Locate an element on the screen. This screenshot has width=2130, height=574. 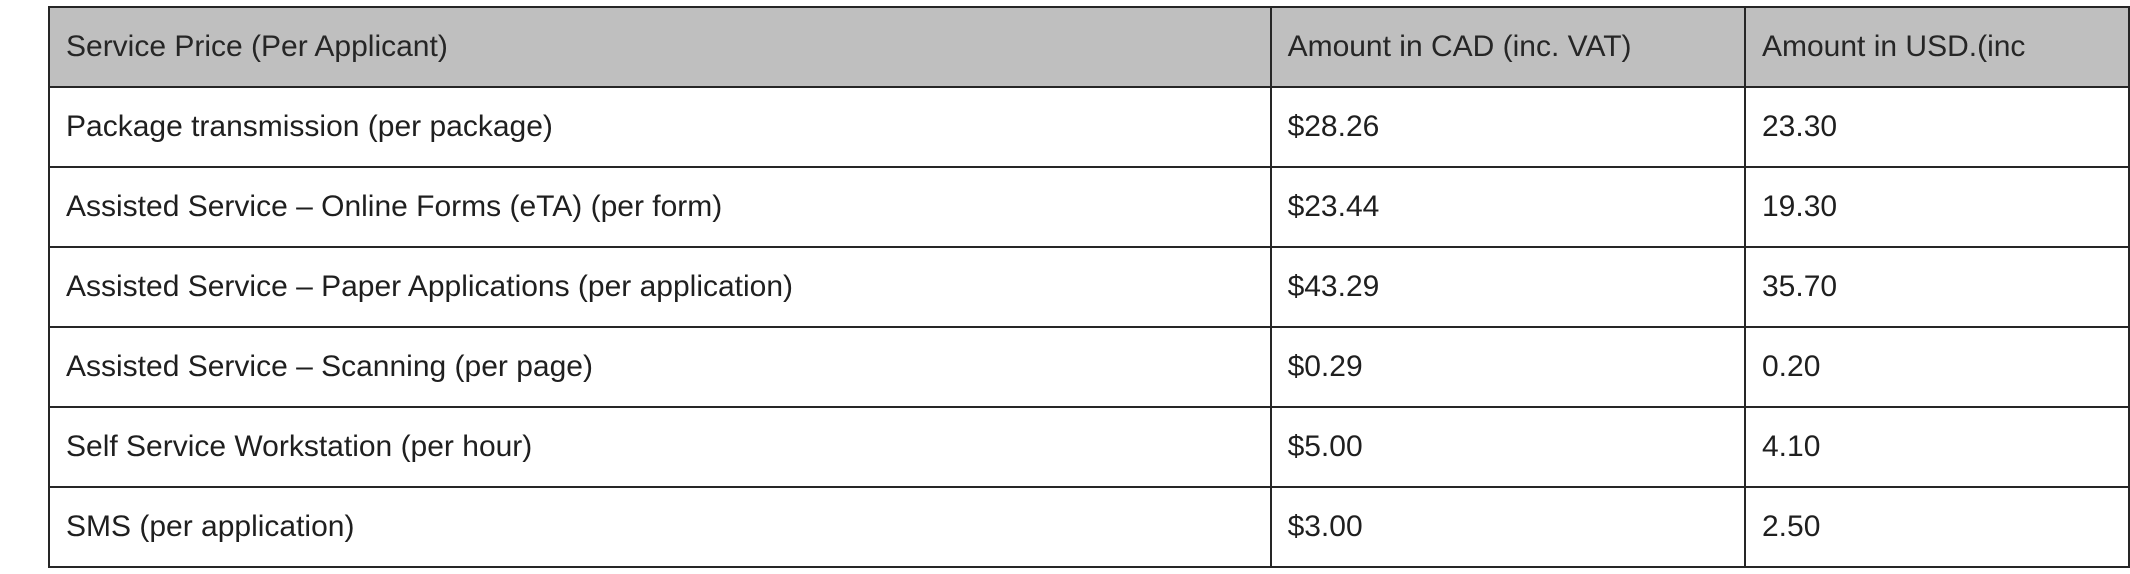
service-name-cell: Assisted Service – Scanning (per page) is located at coordinates (660, 367).